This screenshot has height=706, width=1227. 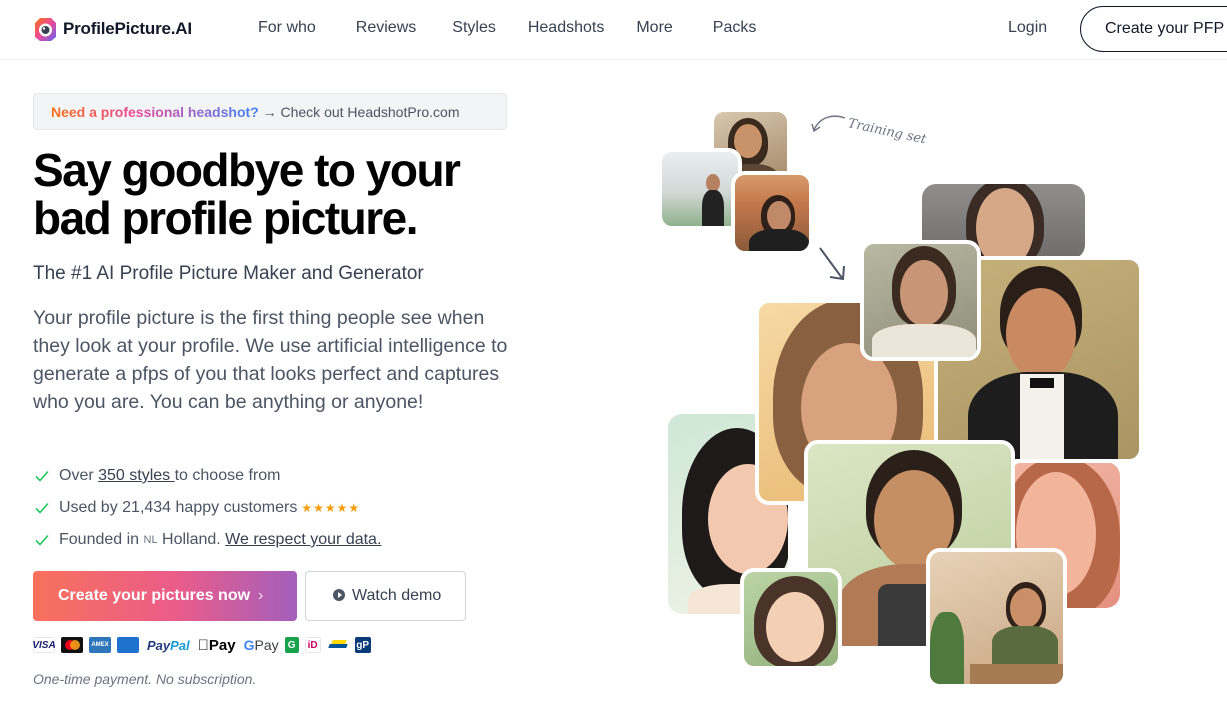 What do you see at coordinates (828, 124) in the screenshot?
I see `curved-arrow-icon` at bounding box center [828, 124].